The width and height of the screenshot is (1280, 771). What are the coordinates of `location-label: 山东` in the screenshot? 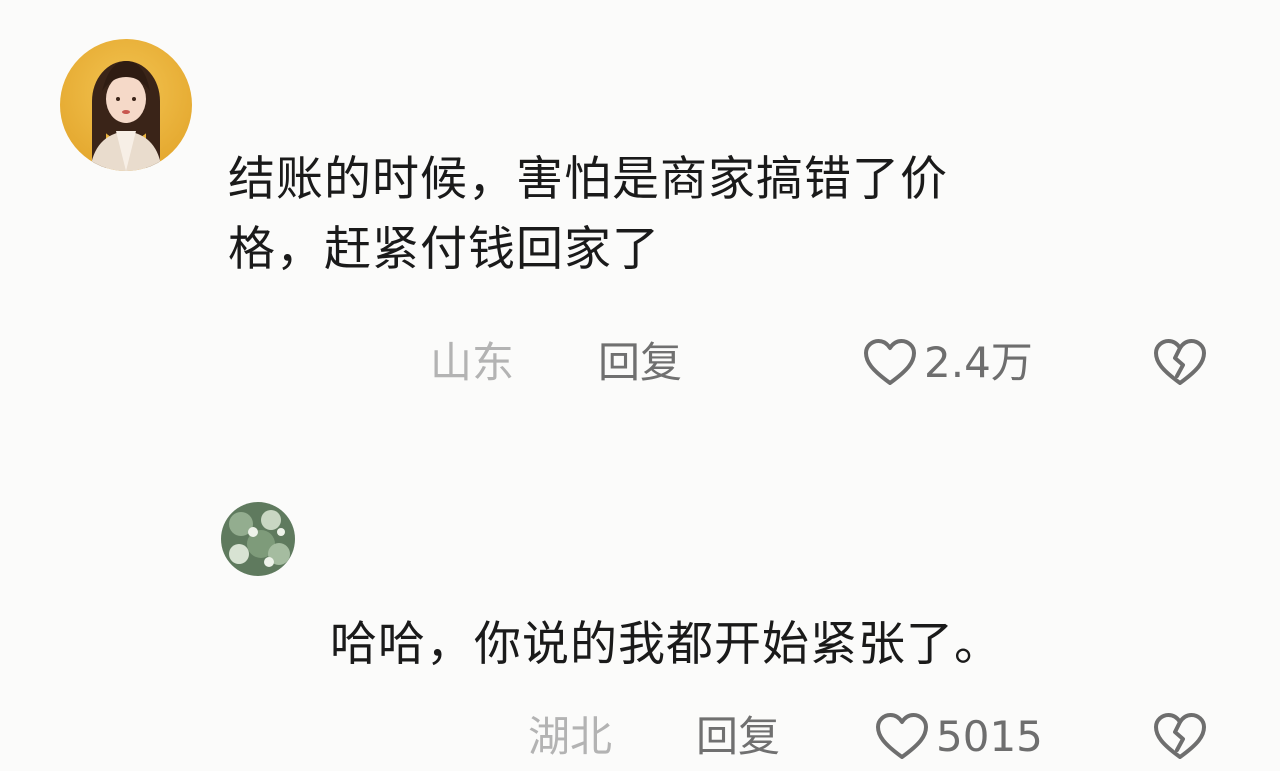 It's located at (472, 362).